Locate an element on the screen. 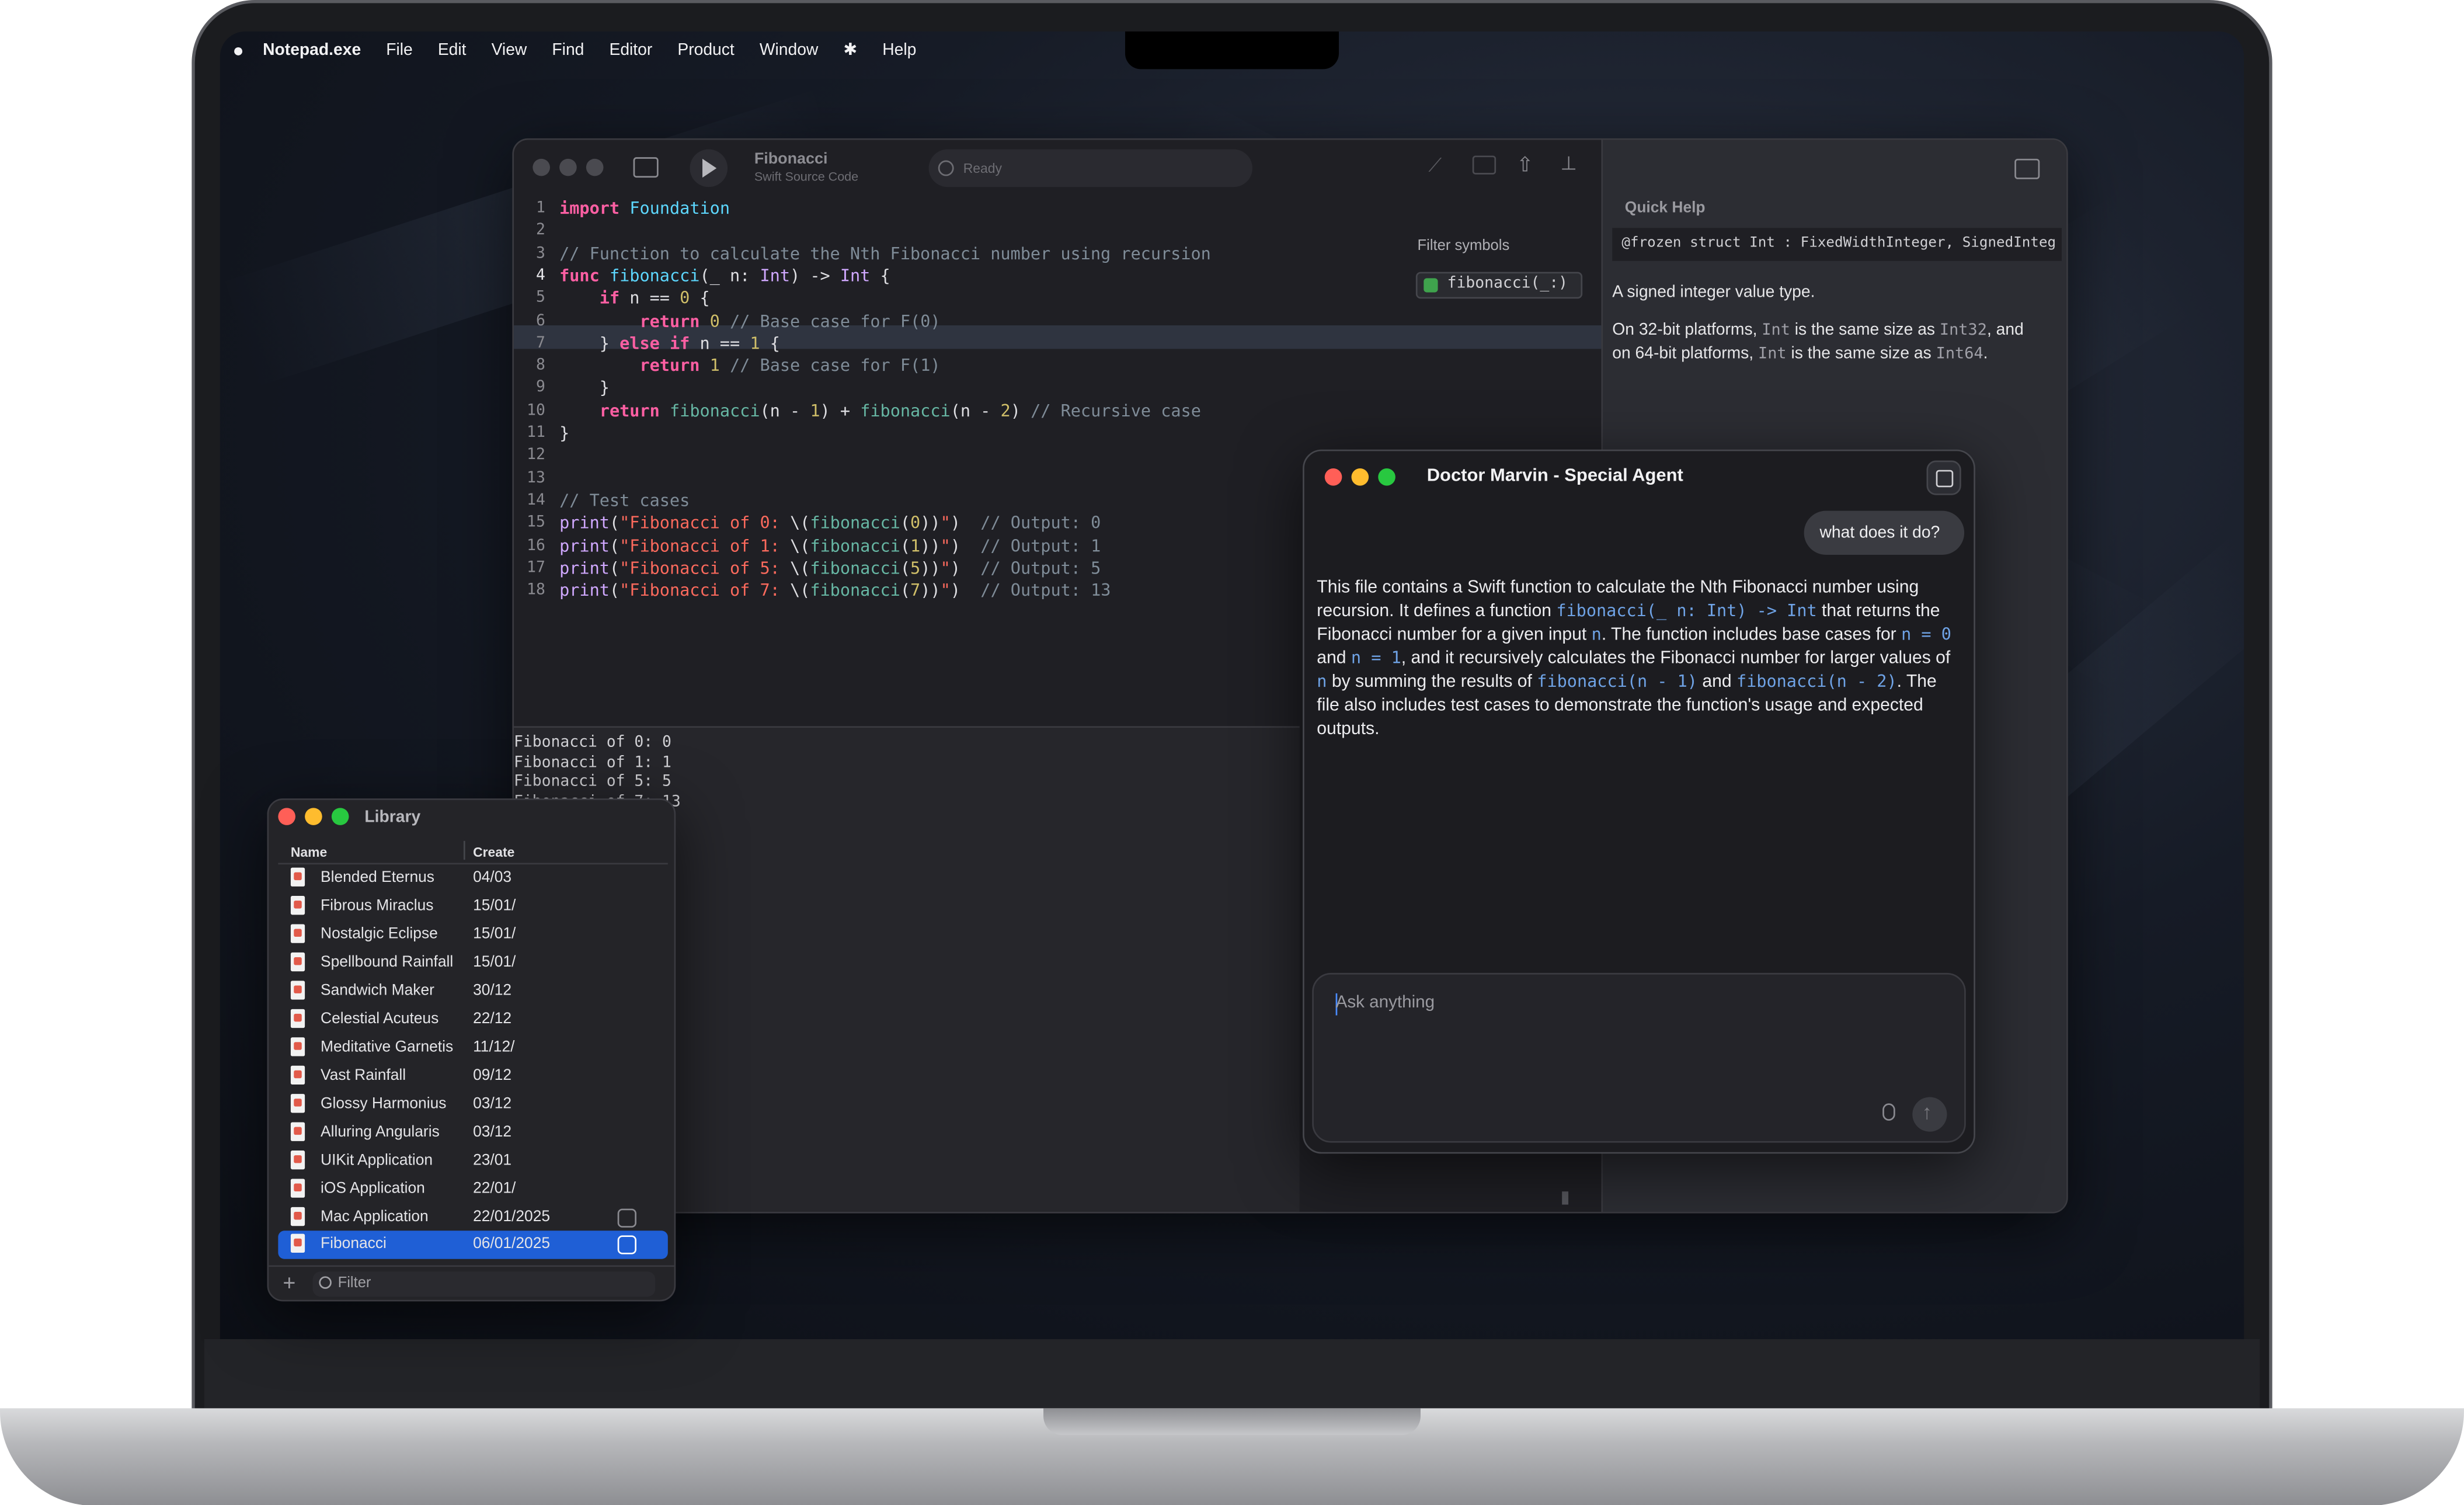 The height and width of the screenshot is (1505, 2464). library-row: Fibrous Miraclus 15/01/ is located at coordinates (472, 907).